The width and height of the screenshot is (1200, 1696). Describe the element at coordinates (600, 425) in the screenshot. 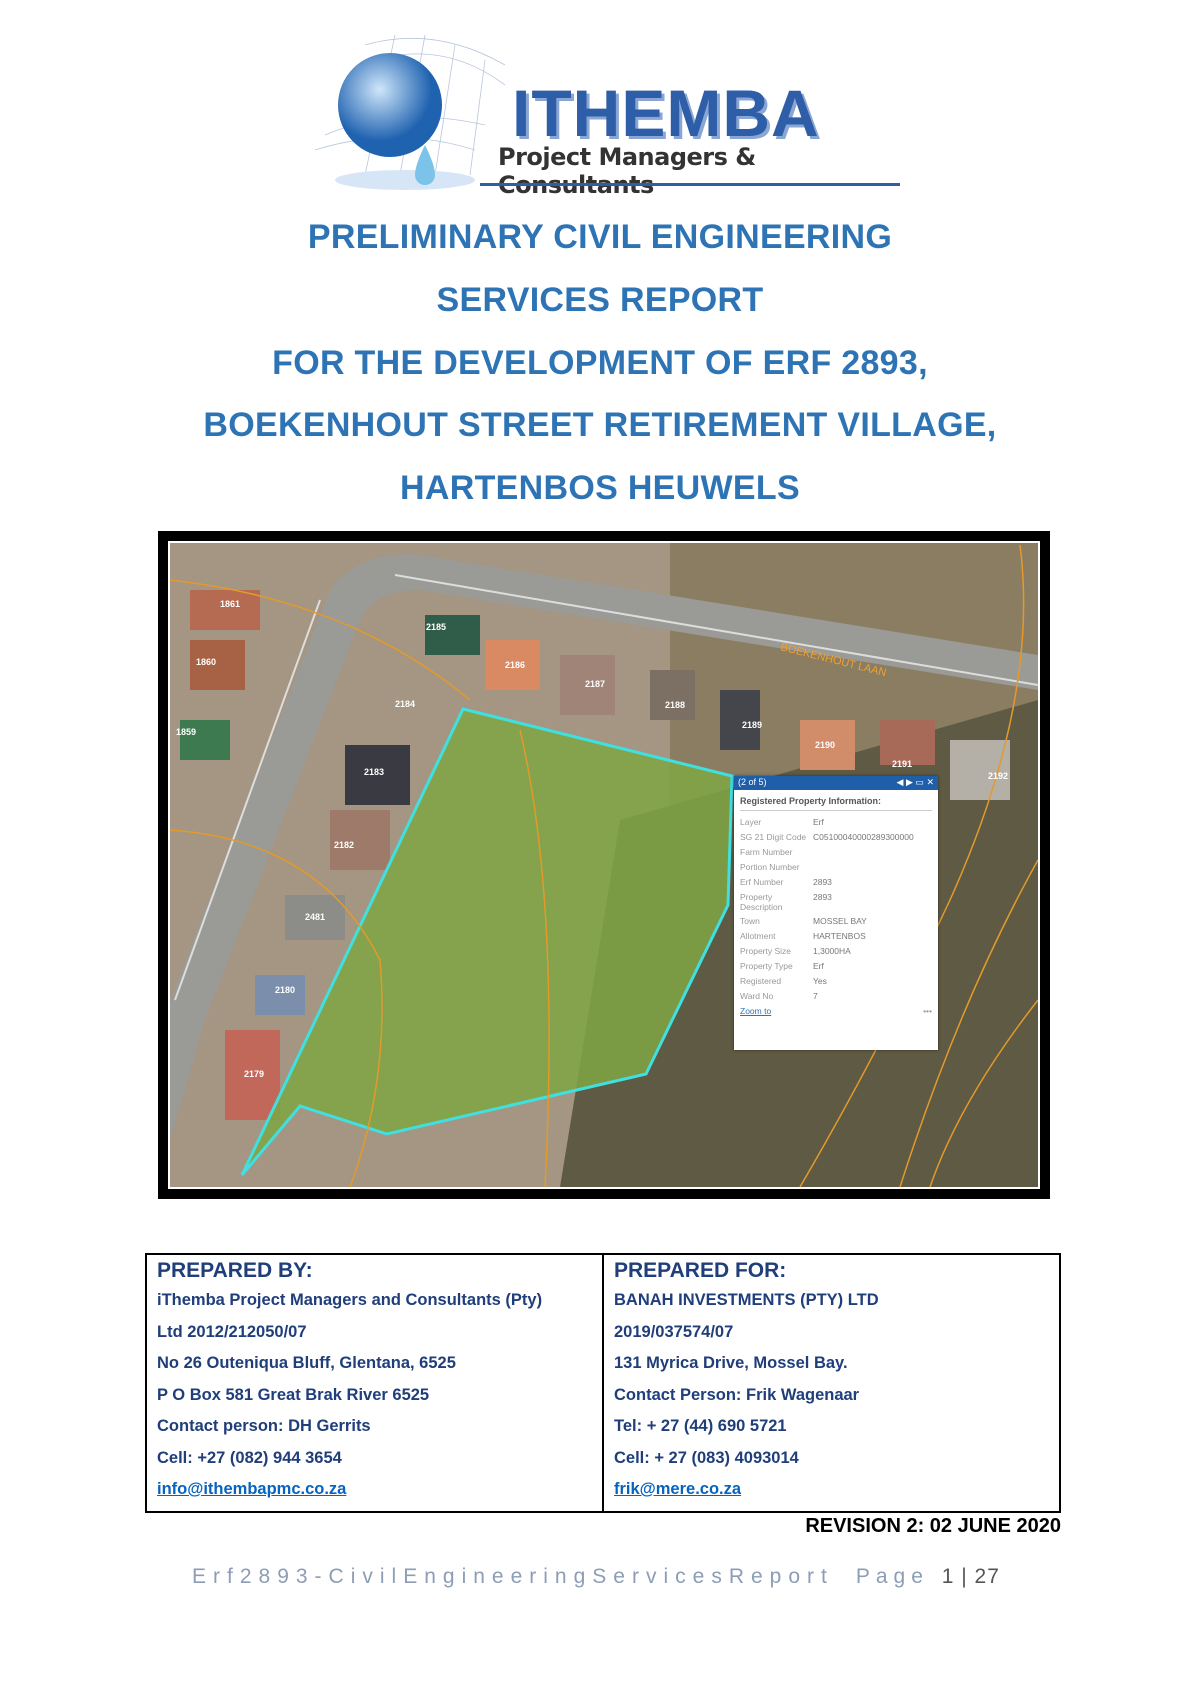

I see `title-line-4: BOEKENHOUT STREET RETIREMENT VILLAGE,` at that location.